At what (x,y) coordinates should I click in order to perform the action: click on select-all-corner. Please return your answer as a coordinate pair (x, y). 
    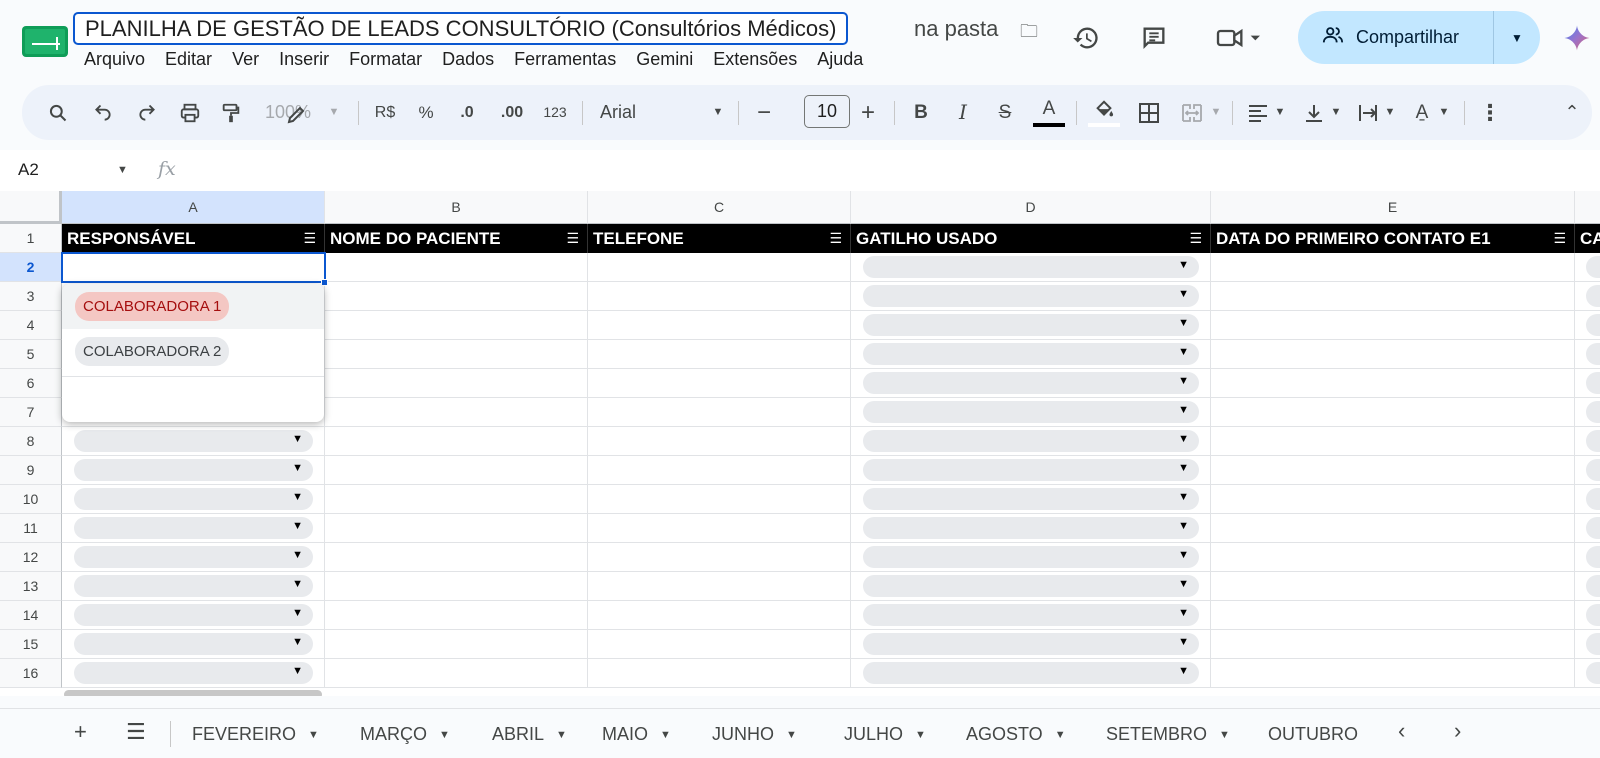
    Looking at the image, I should click on (31, 207).